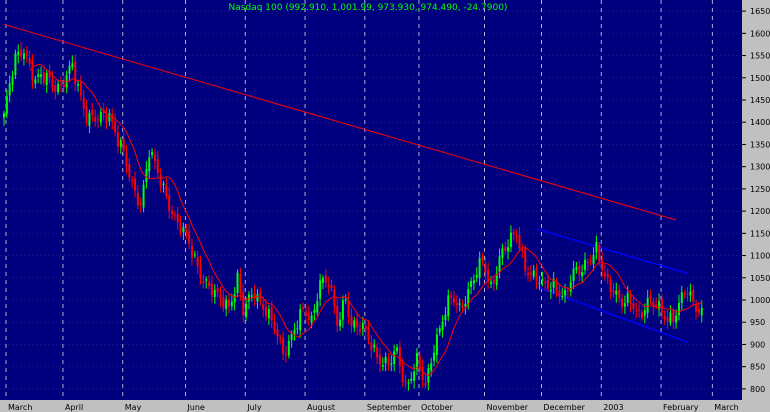 The width and height of the screenshot is (770, 412). I want to click on y-tick-label-11: 1350, so click(760, 144).